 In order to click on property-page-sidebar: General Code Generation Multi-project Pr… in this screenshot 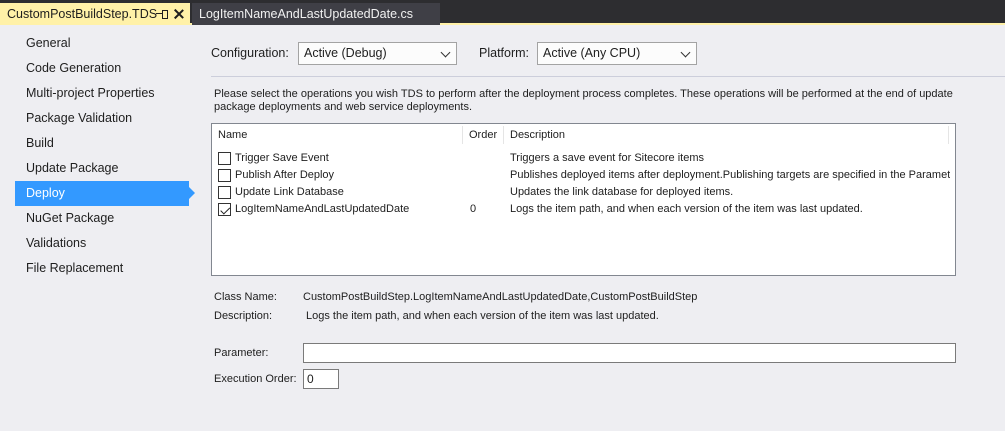, I will do `click(105, 156)`.